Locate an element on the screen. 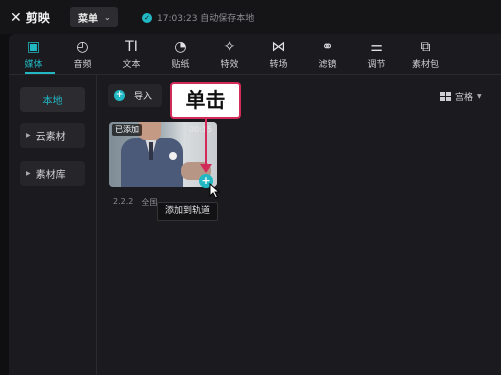 This screenshot has height=375, width=501. tab-label: 转场 is located at coordinates (278, 64).